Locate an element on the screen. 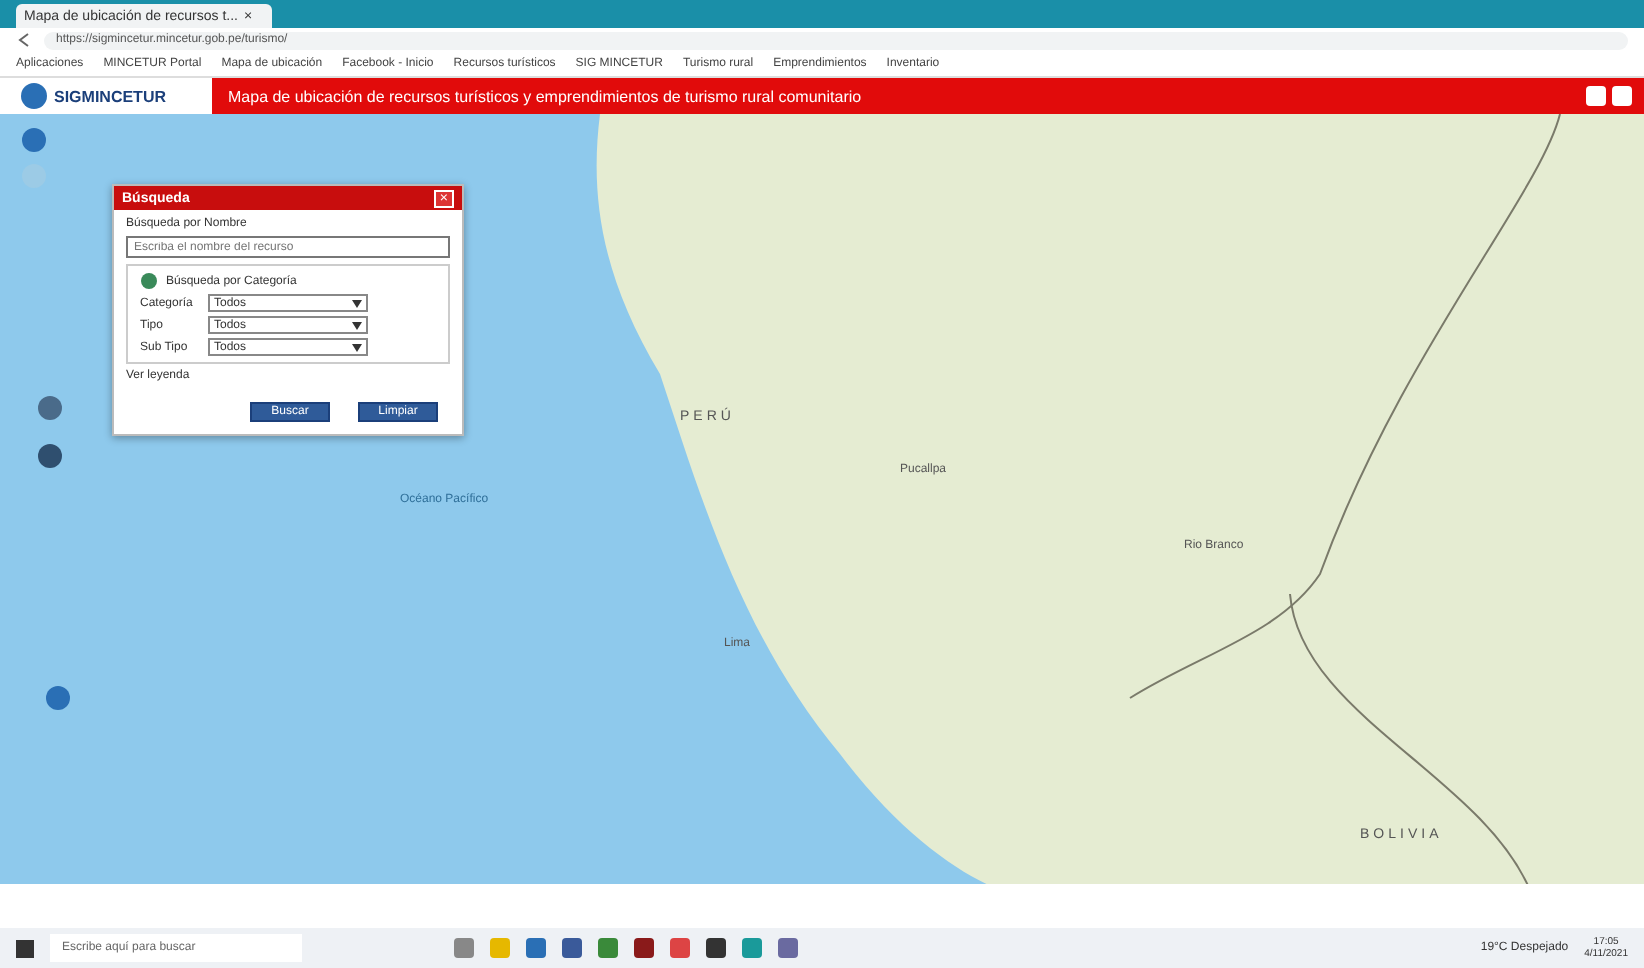  back-icon is located at coordinates (24, 40).